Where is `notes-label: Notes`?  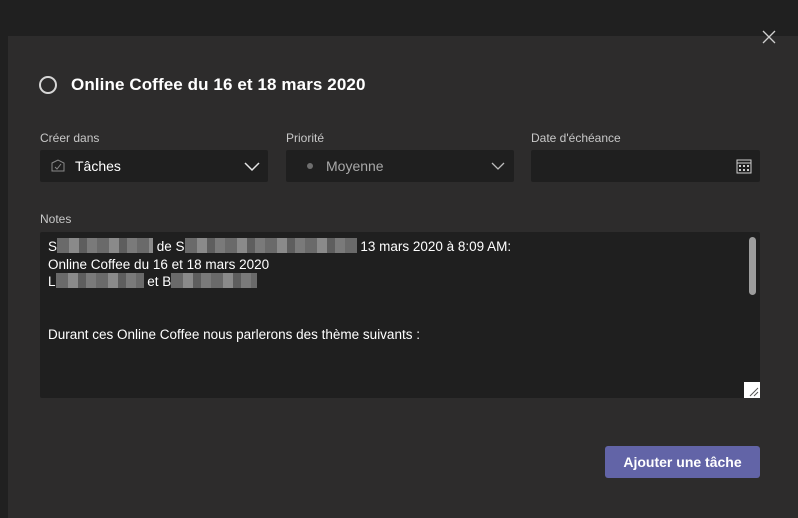
notes-label: Notes is located at coordinates (56, 219).